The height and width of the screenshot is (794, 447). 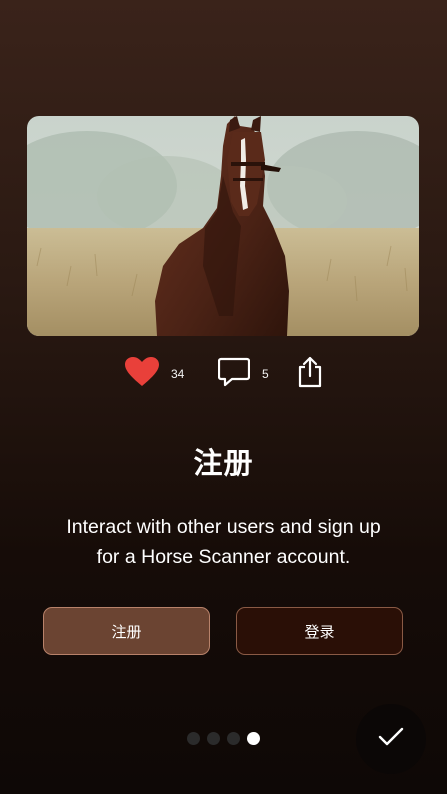 I want to click on like-action: 34, so click(x=154, y=374).